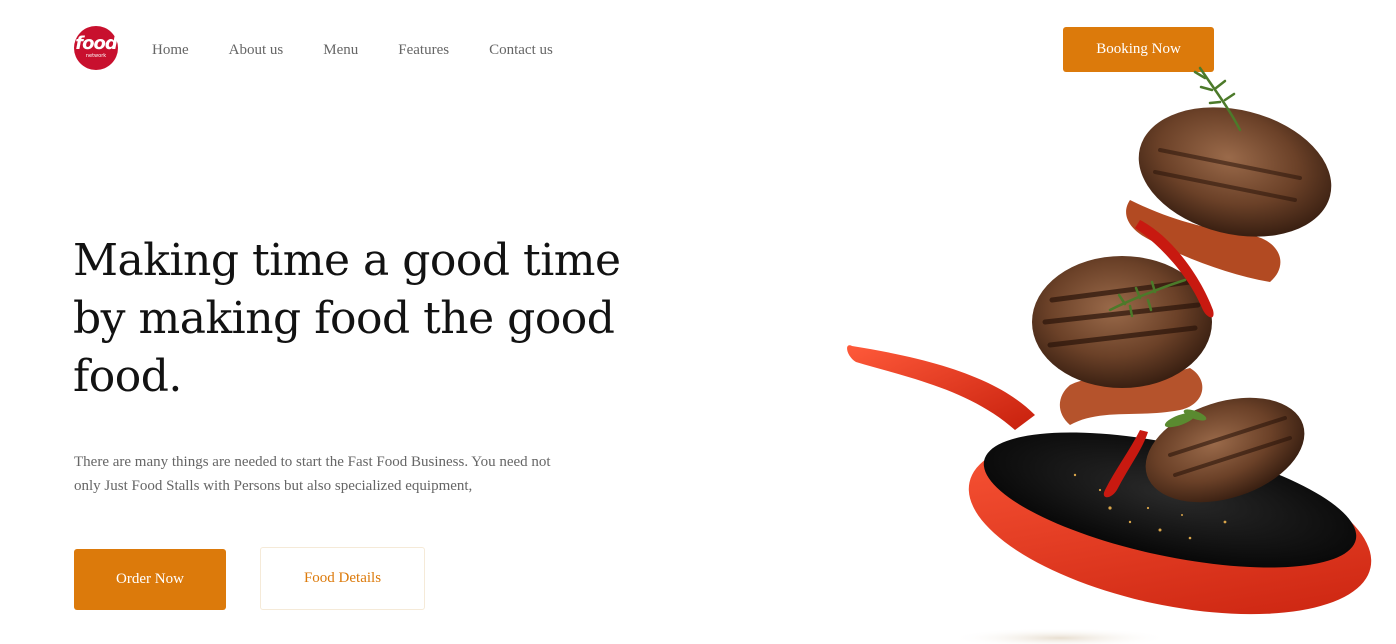 The width and height of the screenshot is (1396, 644). I want to click on food-network-logo: food network, so click(96, 48).